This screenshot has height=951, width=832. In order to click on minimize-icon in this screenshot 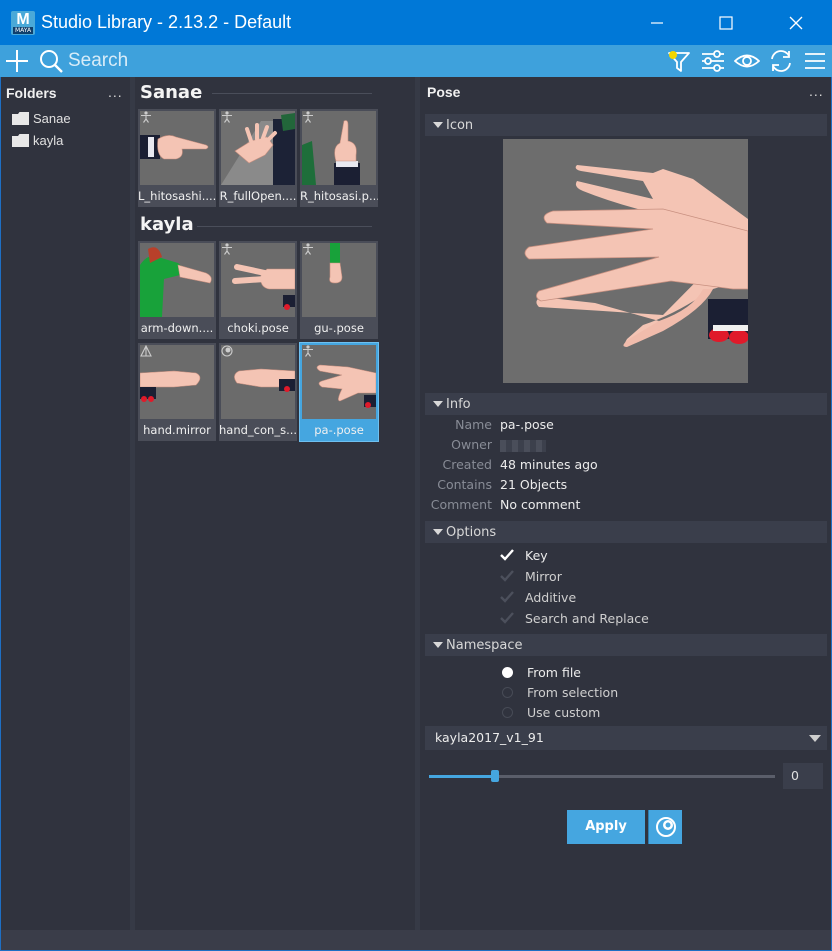, I will do `click(657, 22)`.